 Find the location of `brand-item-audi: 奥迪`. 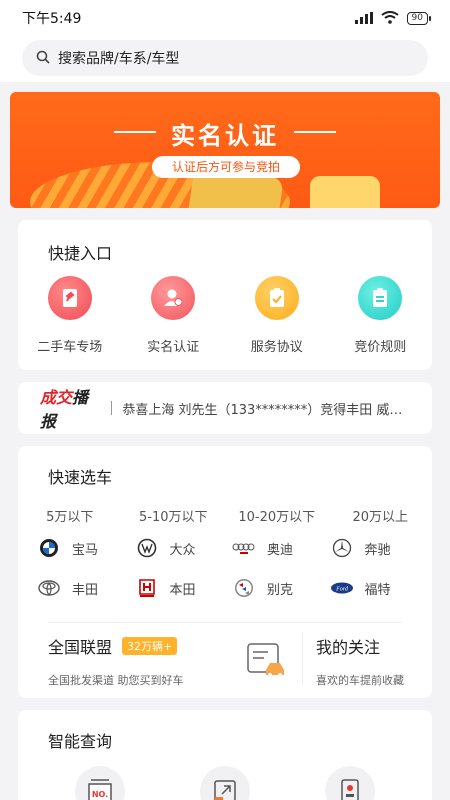

brand-item-audi: 奥迪 is located at coordinates (280, 548).